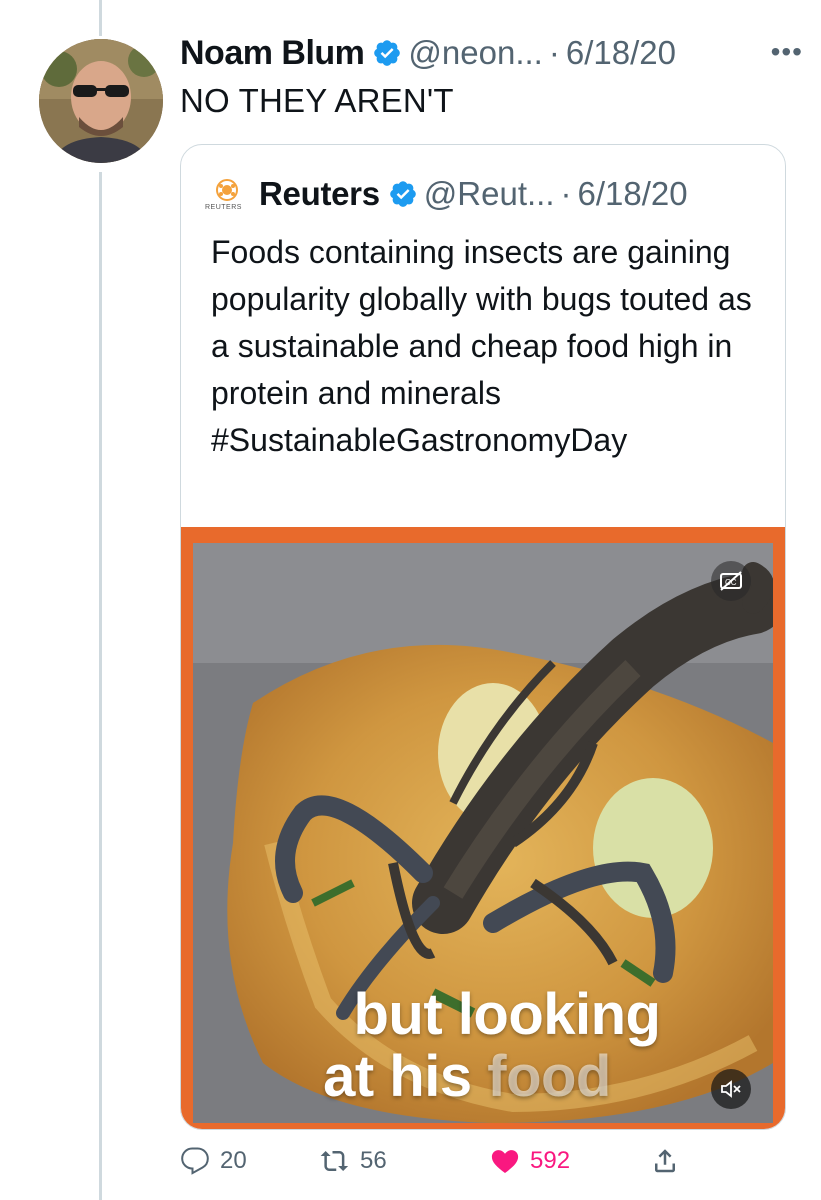 This screenshot has height=1200, width=821. Describe the element at coordinates (633, 194) in the screenshot. I see `quoted-tweet-date: 6/18/20` at that location.